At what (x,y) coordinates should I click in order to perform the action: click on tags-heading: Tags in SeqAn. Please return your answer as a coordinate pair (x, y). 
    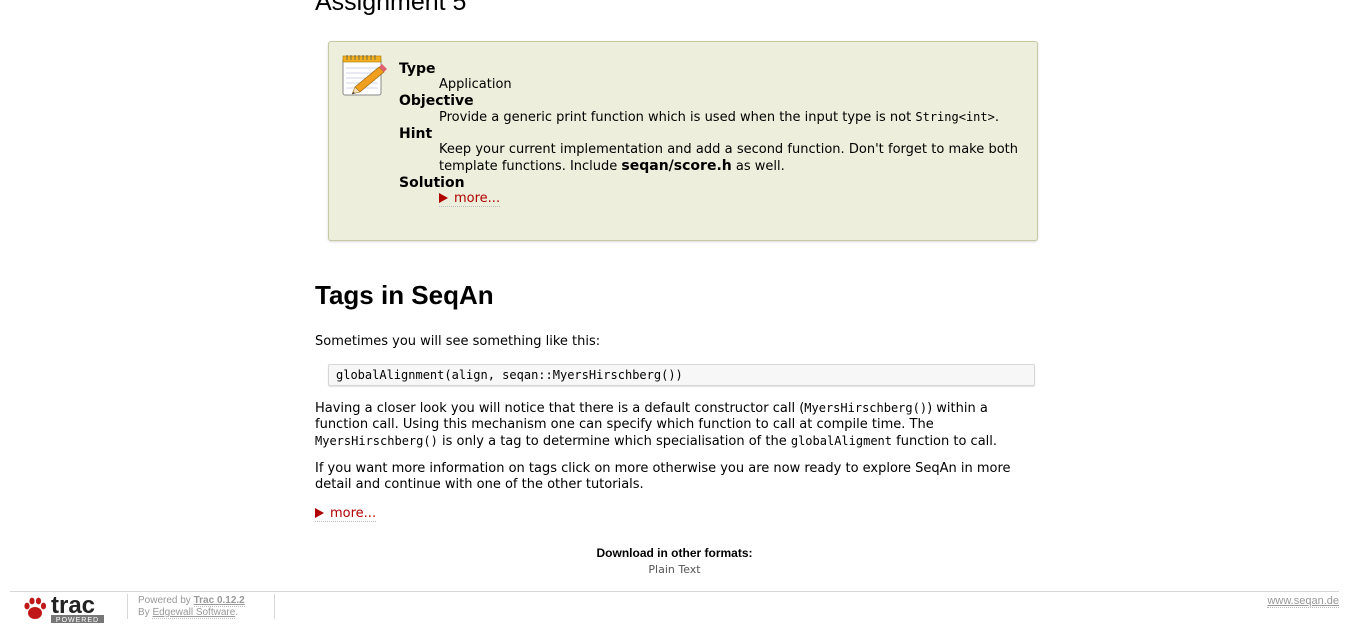
    Looking at the image, I should click on (404, 295).